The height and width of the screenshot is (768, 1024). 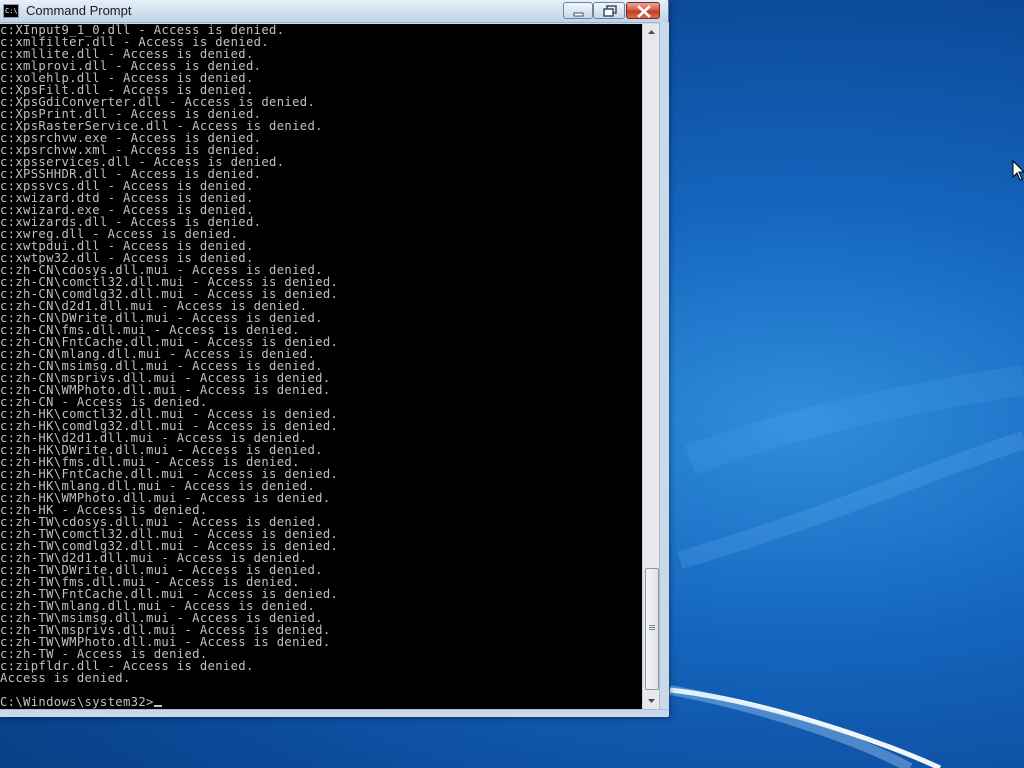 I want to click on minimize-button, so click(x=578, y=10).